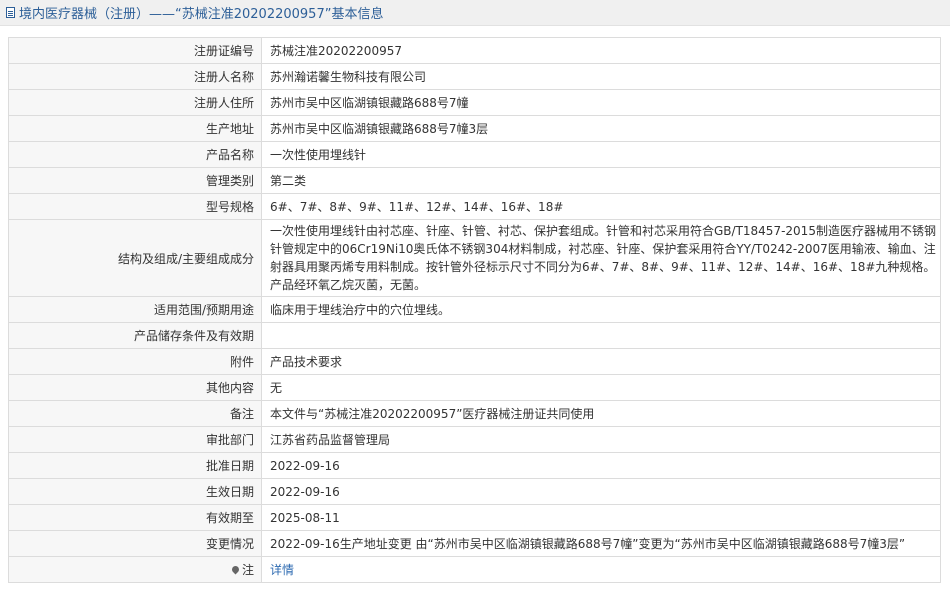 The width and height of the screenshot is (950, 598). I want to click on table-row: 型号规格 6#、7#、8#、9#、11#、12#、14#、16#、18#, so click(474, 206).